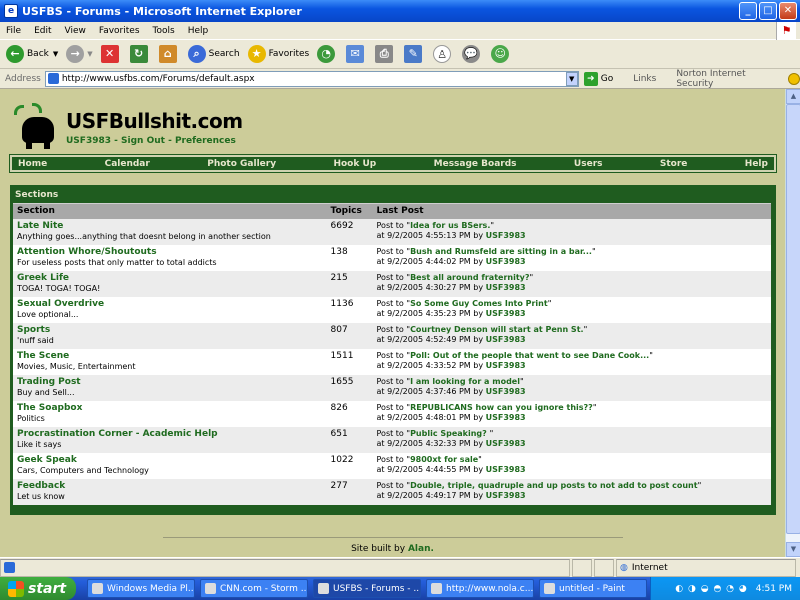 The width and height of the screenshot is (800, 600). I want to click on scroll-thumb, so click(793, 319).